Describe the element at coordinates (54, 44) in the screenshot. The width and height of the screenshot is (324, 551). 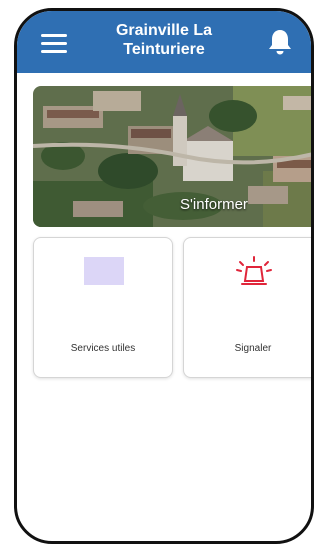
I see `menu-icon` at that location.